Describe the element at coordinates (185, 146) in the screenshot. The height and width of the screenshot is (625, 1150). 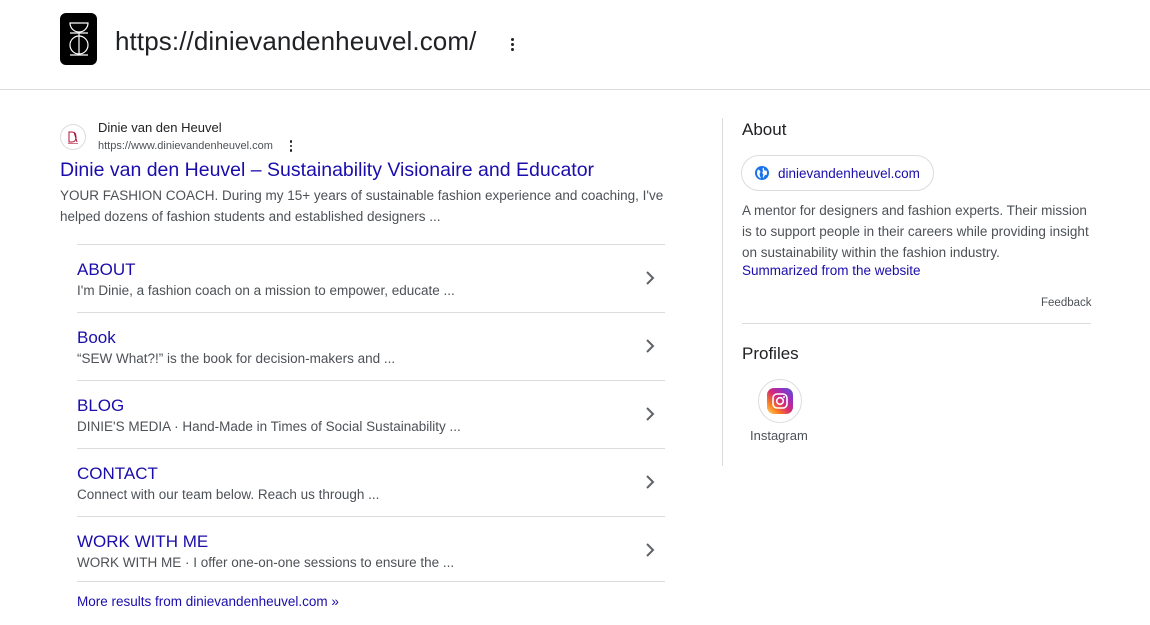
I see `source-cite-url: https://www.dinievandenheuvel.com` at that location.